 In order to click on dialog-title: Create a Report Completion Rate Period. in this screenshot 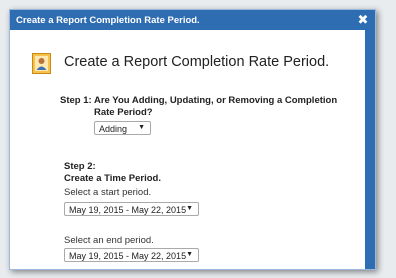, I will do `click(108, 20)`.